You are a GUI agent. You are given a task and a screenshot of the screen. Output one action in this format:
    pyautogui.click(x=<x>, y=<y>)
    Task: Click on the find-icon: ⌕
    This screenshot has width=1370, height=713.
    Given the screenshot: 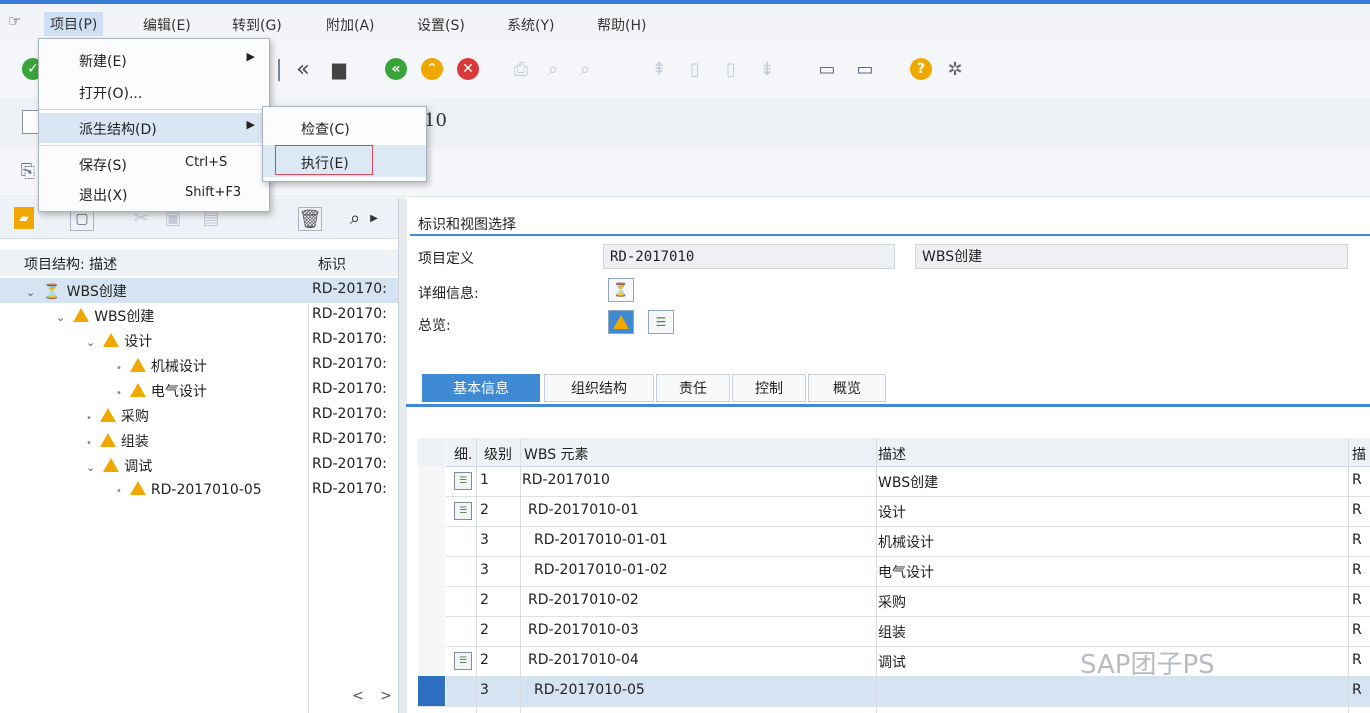 What is the action you would take?
    pyautogui.click(x=553, y=69)
    